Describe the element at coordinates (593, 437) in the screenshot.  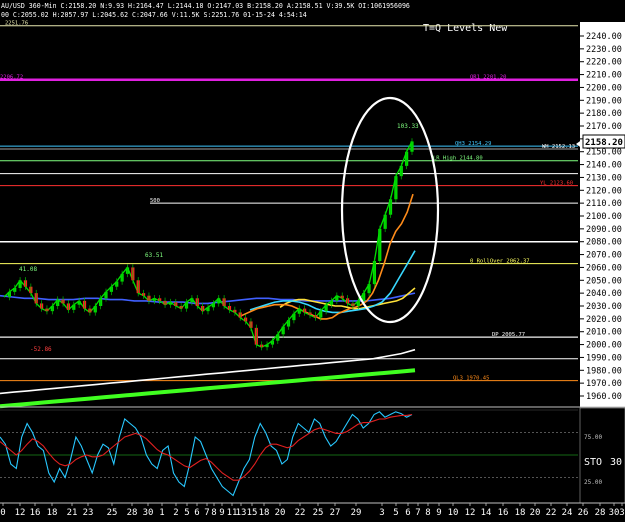
I see `osc-tick-75: 75.00` at that location.